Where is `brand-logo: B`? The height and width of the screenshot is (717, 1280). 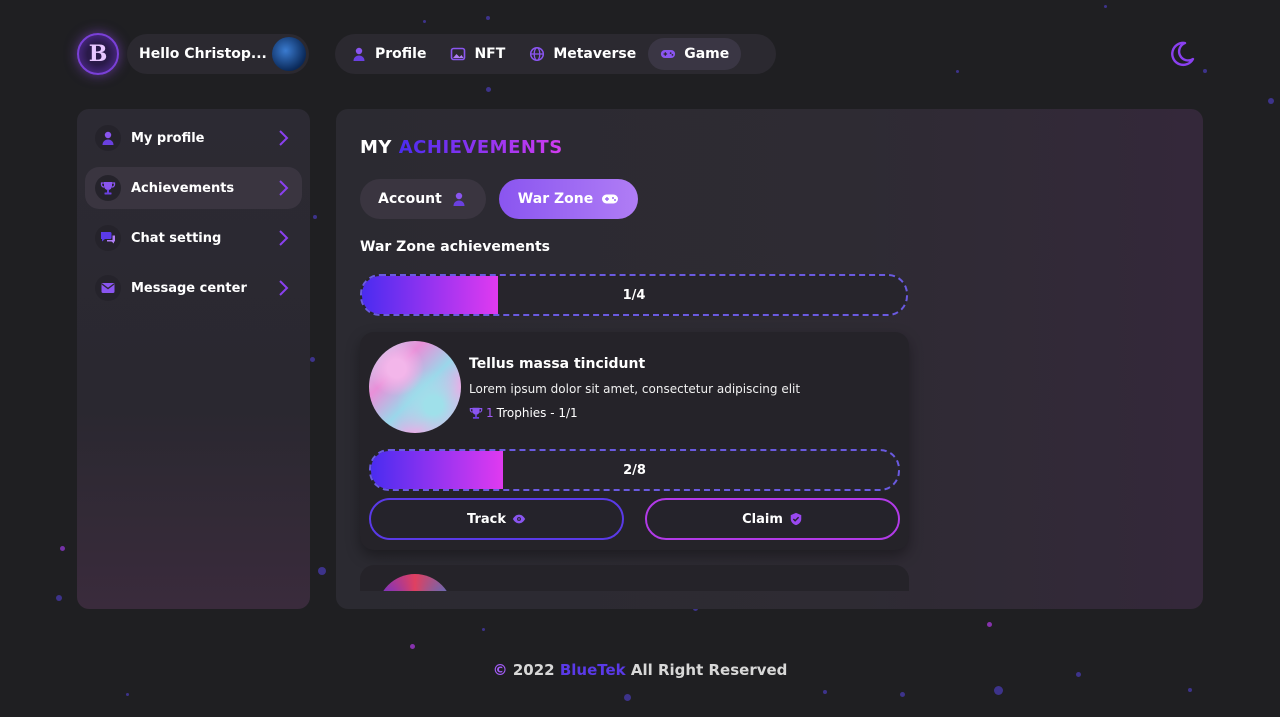
brand-logo: B is located at coordinates (98, 54).